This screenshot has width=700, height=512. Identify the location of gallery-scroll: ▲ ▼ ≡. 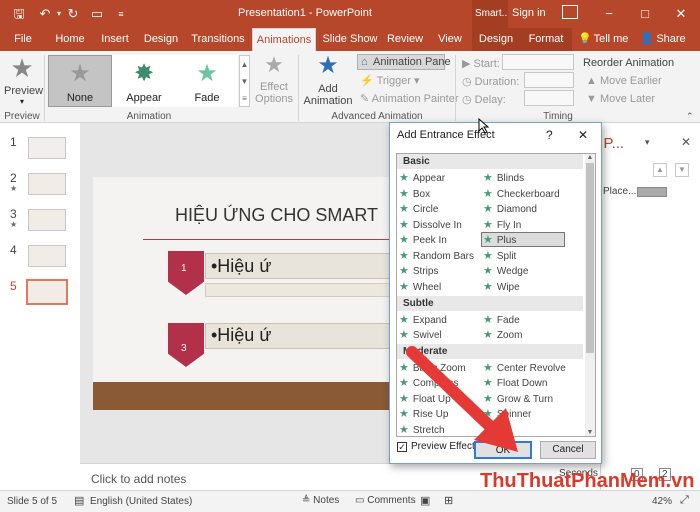
(244, 81).